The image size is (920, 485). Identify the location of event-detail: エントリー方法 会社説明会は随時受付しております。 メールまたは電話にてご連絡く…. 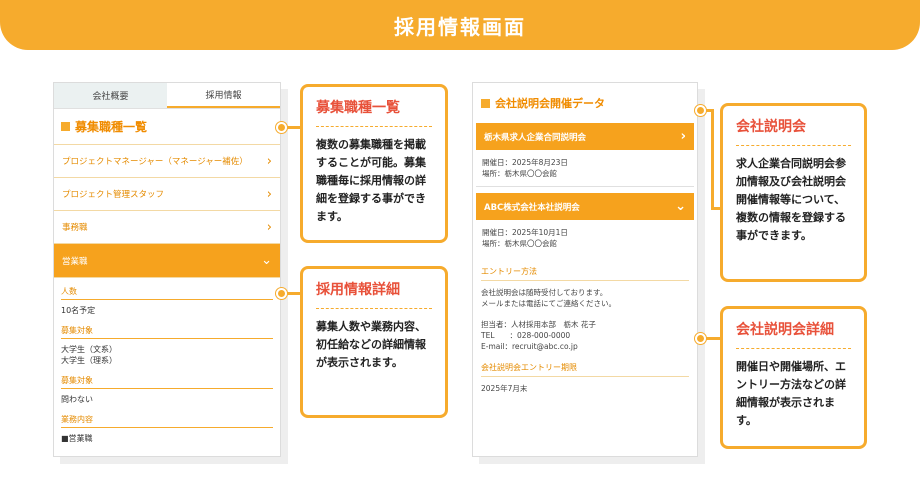
(585, 330).